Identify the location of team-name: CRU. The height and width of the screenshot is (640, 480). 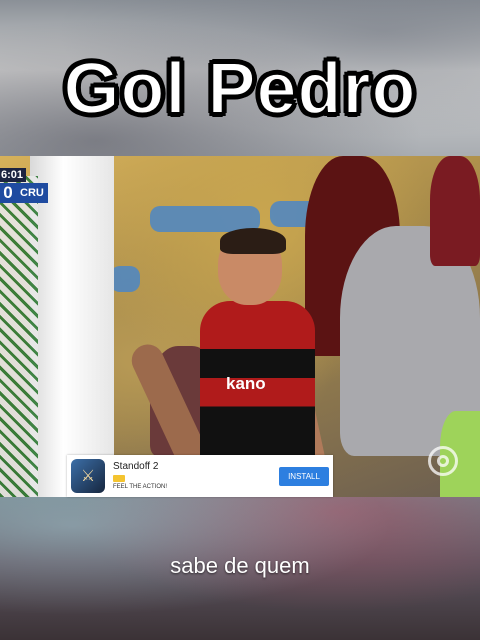
(32, 193).